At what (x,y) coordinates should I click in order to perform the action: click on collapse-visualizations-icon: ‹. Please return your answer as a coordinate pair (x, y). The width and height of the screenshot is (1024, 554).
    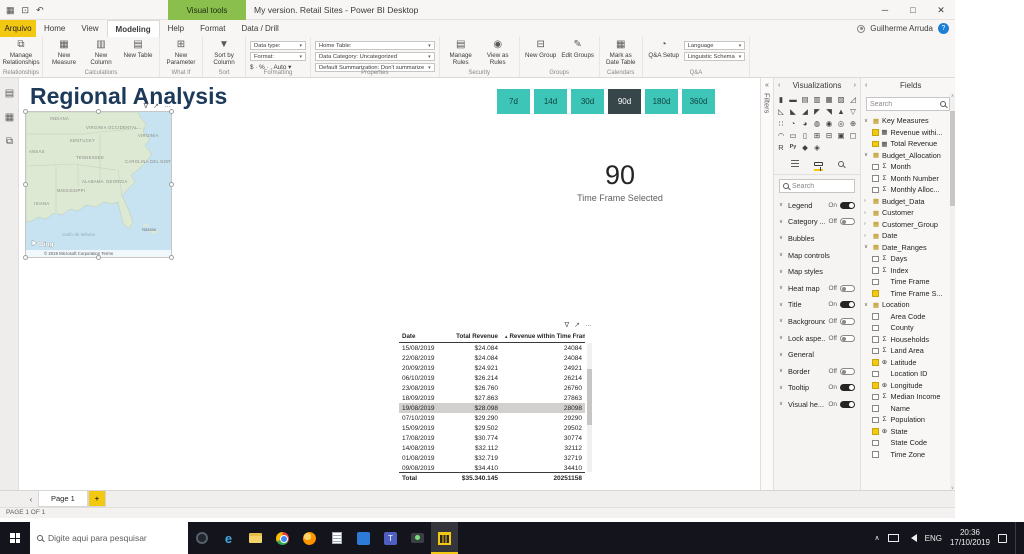
    Looking at the image, I should click on (779, 85).